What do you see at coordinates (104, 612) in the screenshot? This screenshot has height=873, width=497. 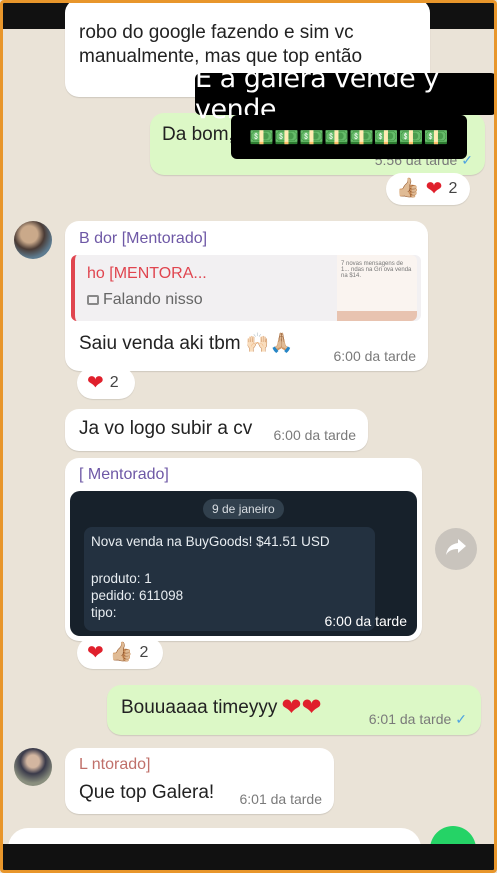 I see `image-tipo: tipo:` at bounding box center [104, 612].